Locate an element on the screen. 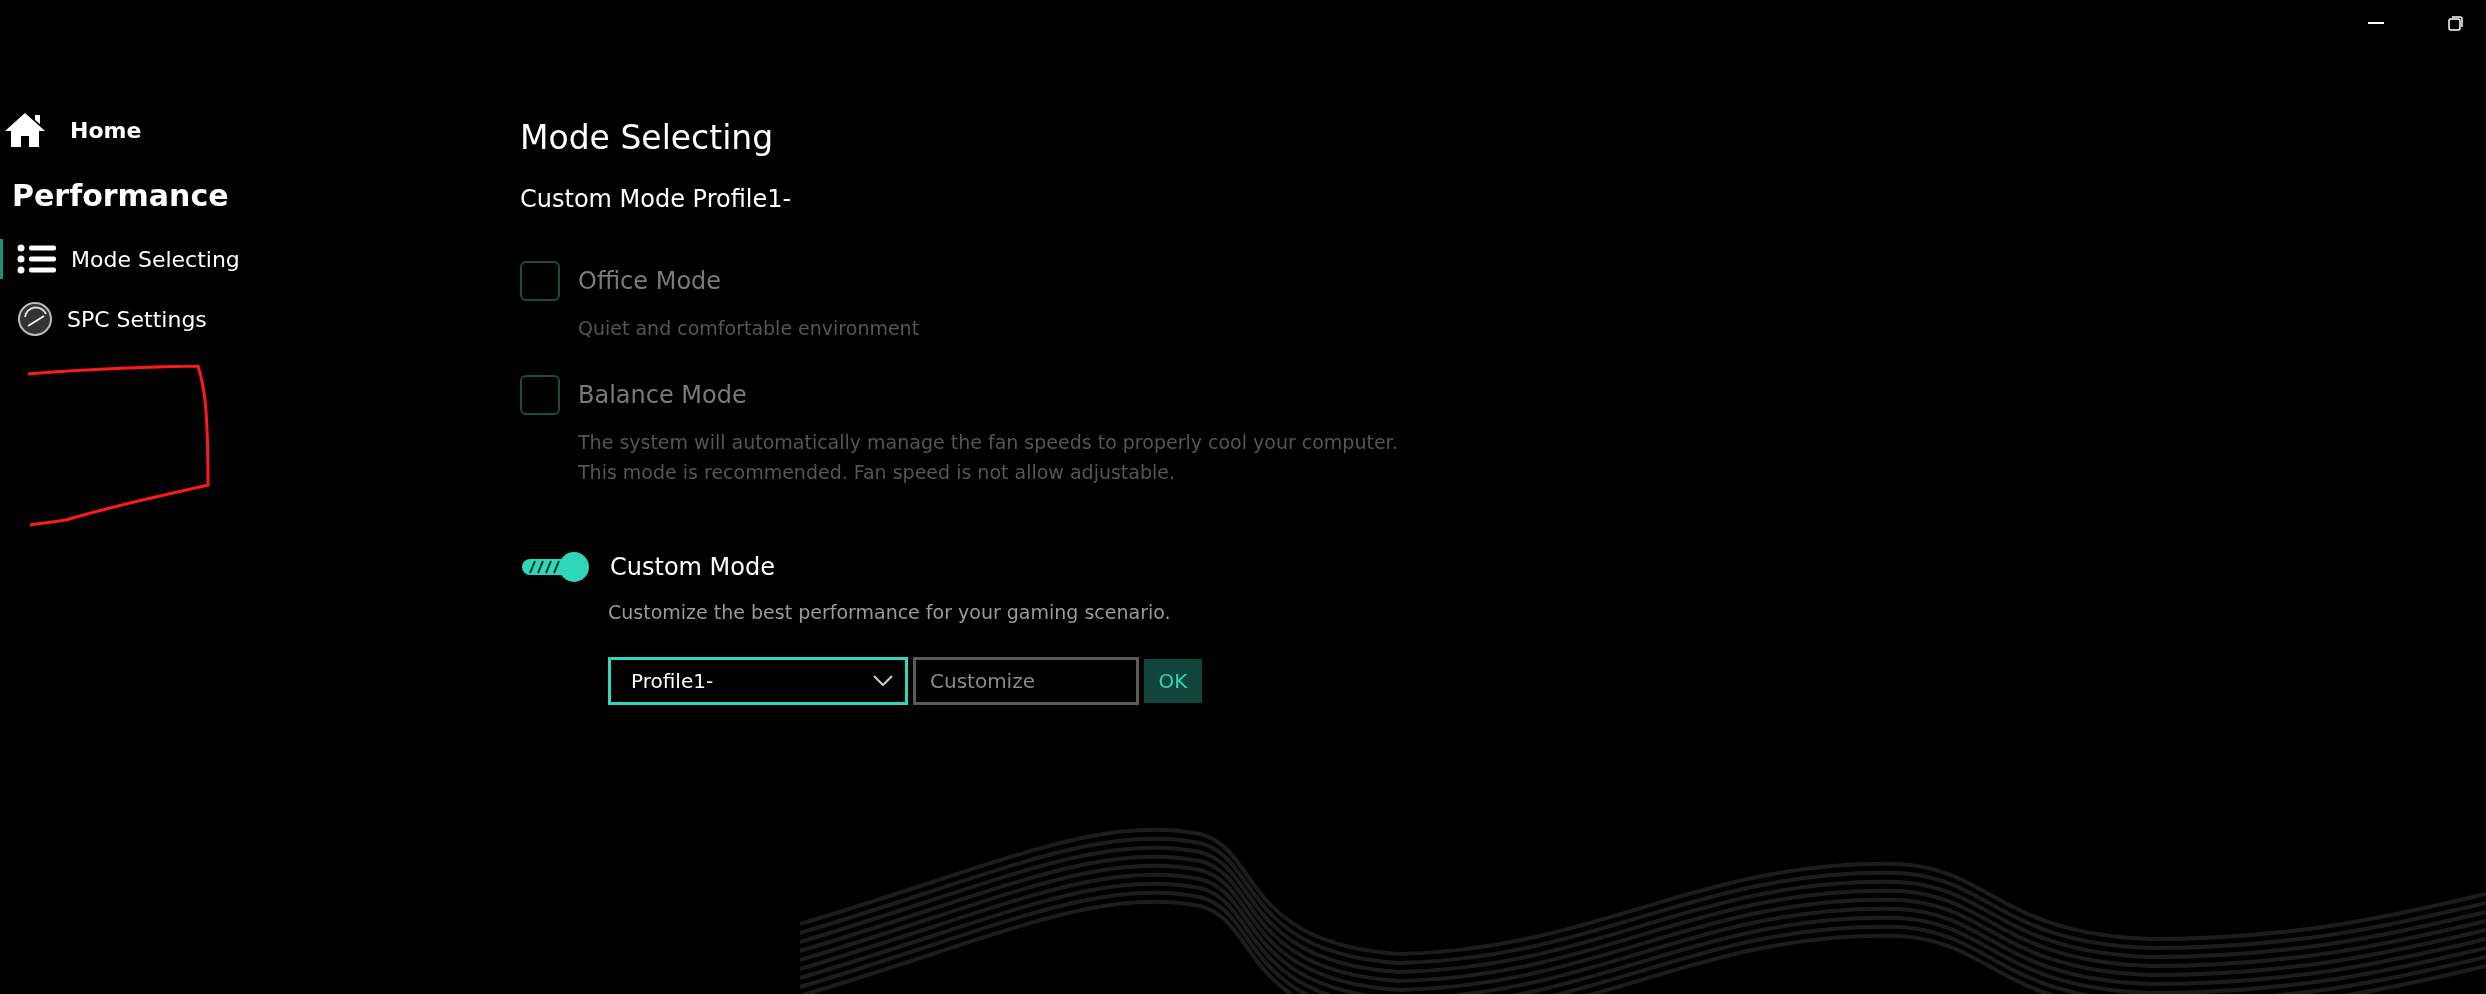 This screenshot has width=2486, height=994. profile-dropdown: Profile1- is located at coordinates (758, 681).